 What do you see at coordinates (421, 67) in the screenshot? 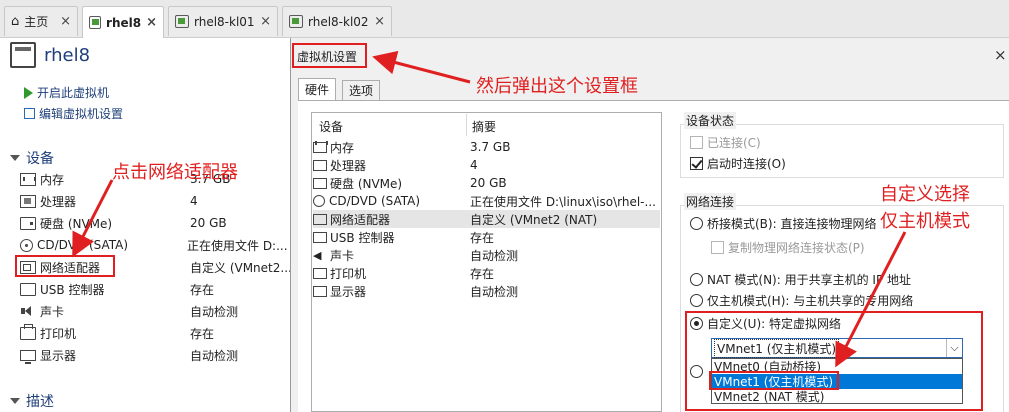
I see `arrow-to-dialog` at bounding box center [421, 67].